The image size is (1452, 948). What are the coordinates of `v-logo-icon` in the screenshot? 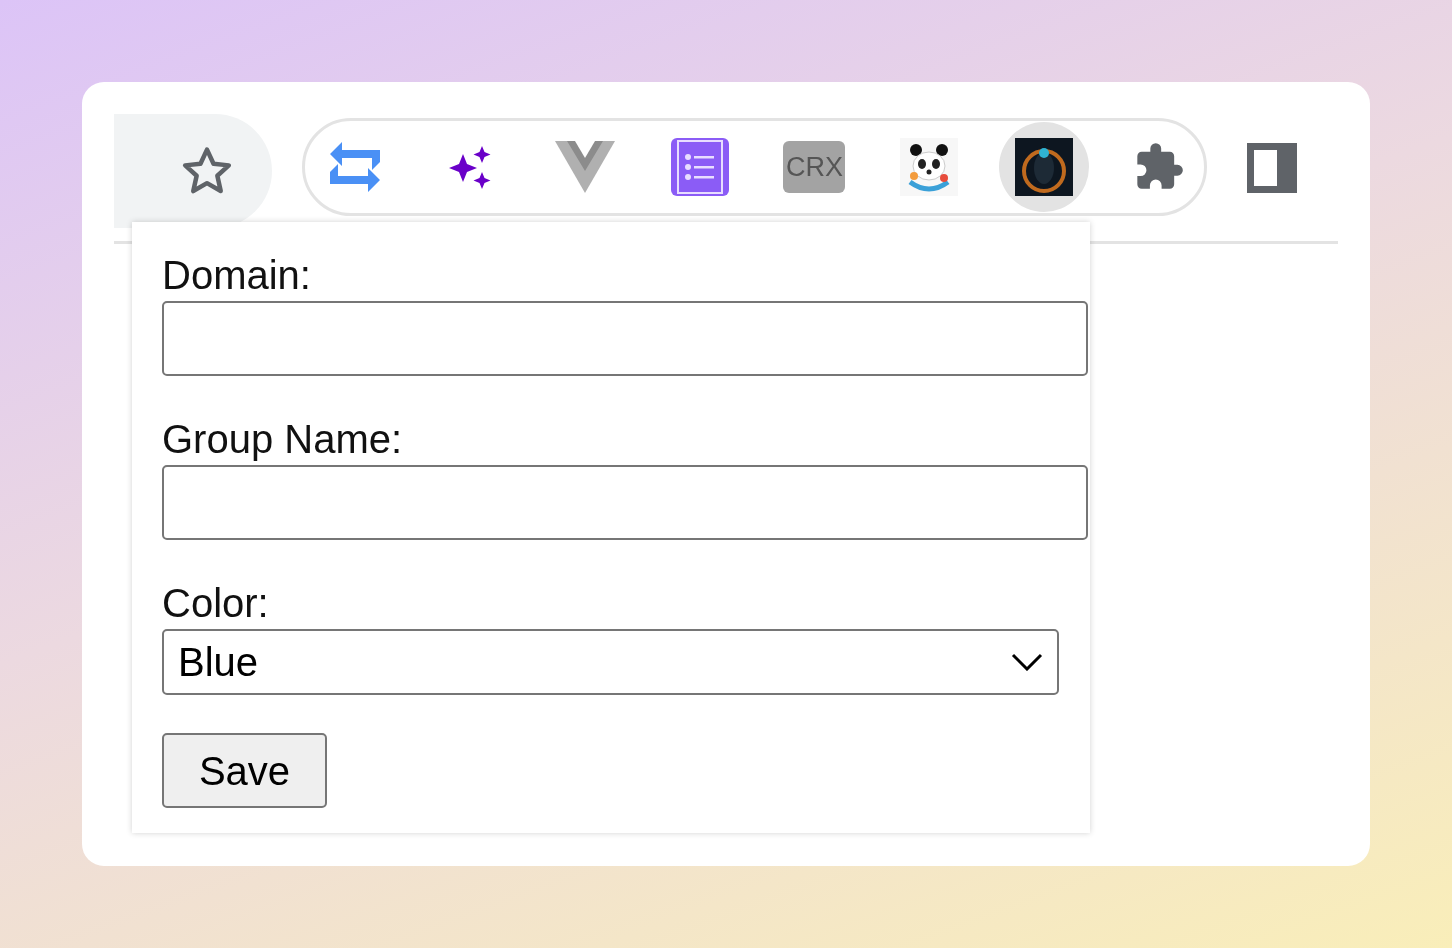 It's located at (584, 167).